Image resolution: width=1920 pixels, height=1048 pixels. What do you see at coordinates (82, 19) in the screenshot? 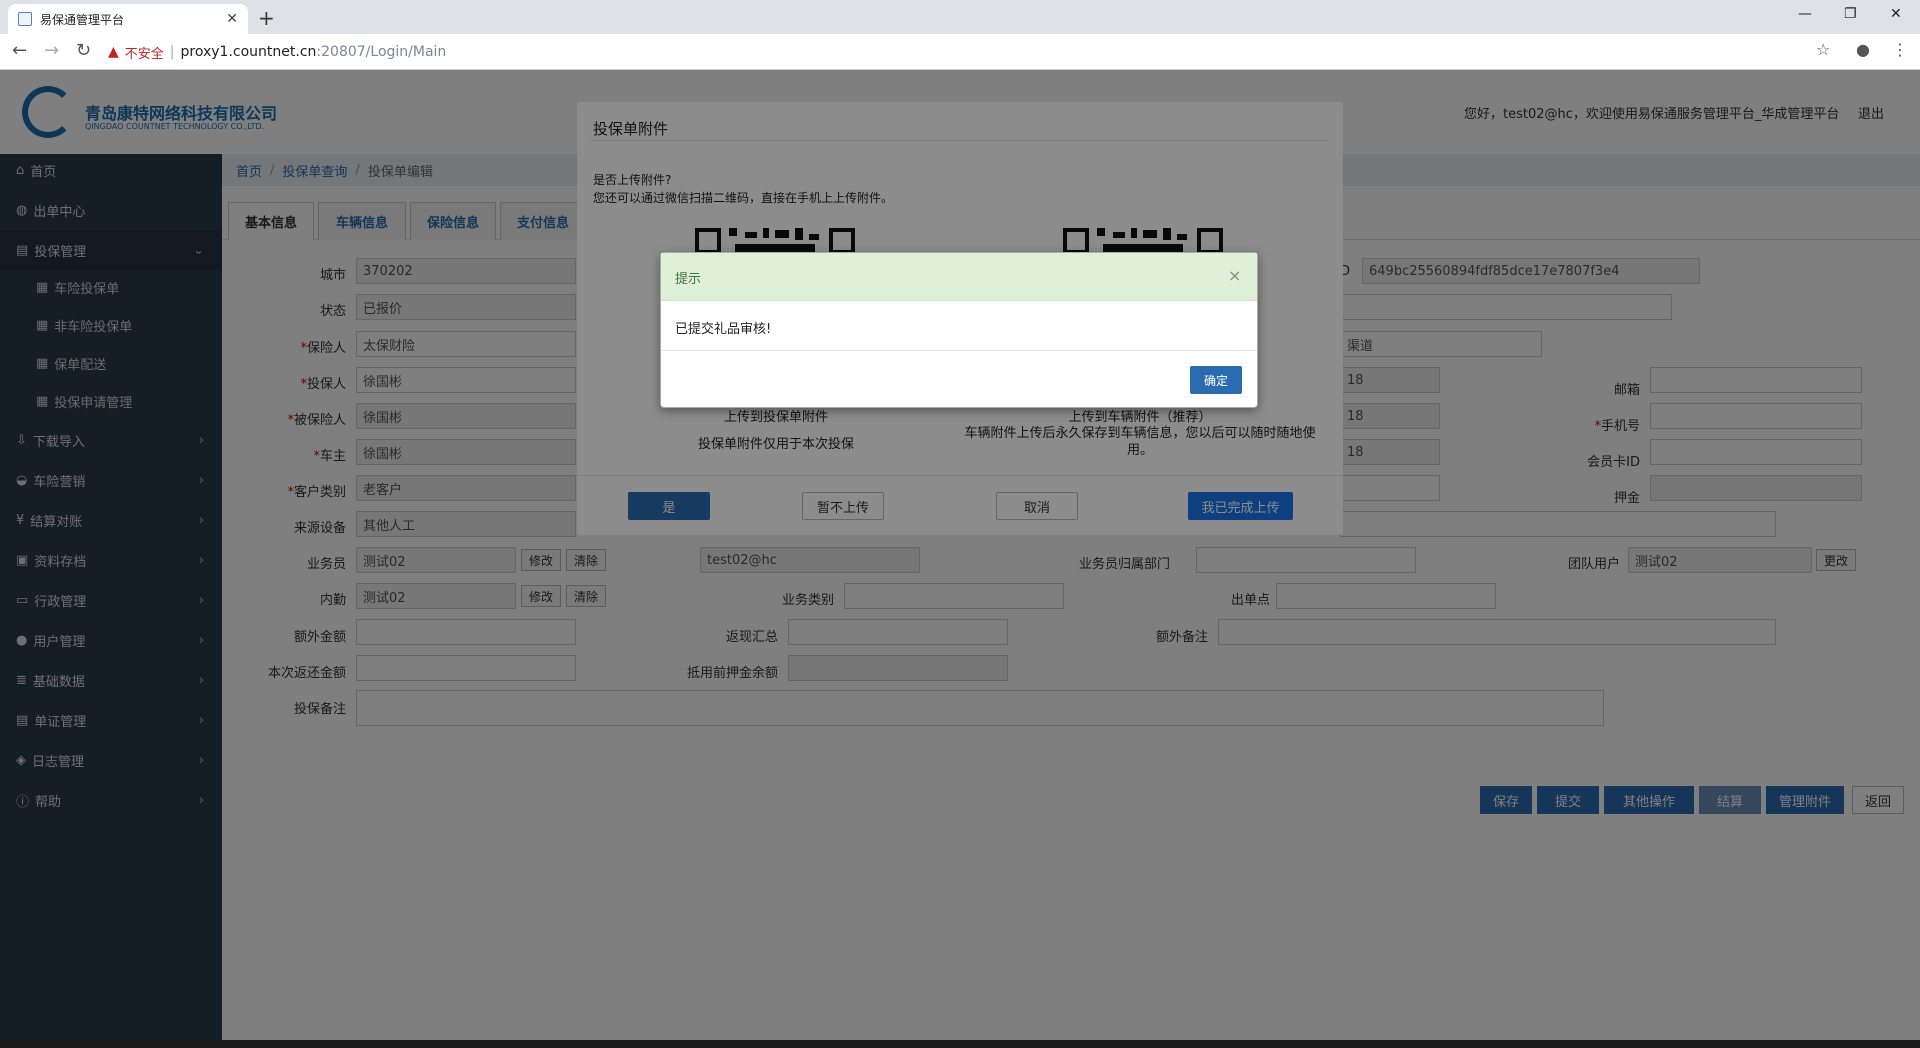
I see `tab-title: 易保通管理平台` at bounding box center [82, 19].